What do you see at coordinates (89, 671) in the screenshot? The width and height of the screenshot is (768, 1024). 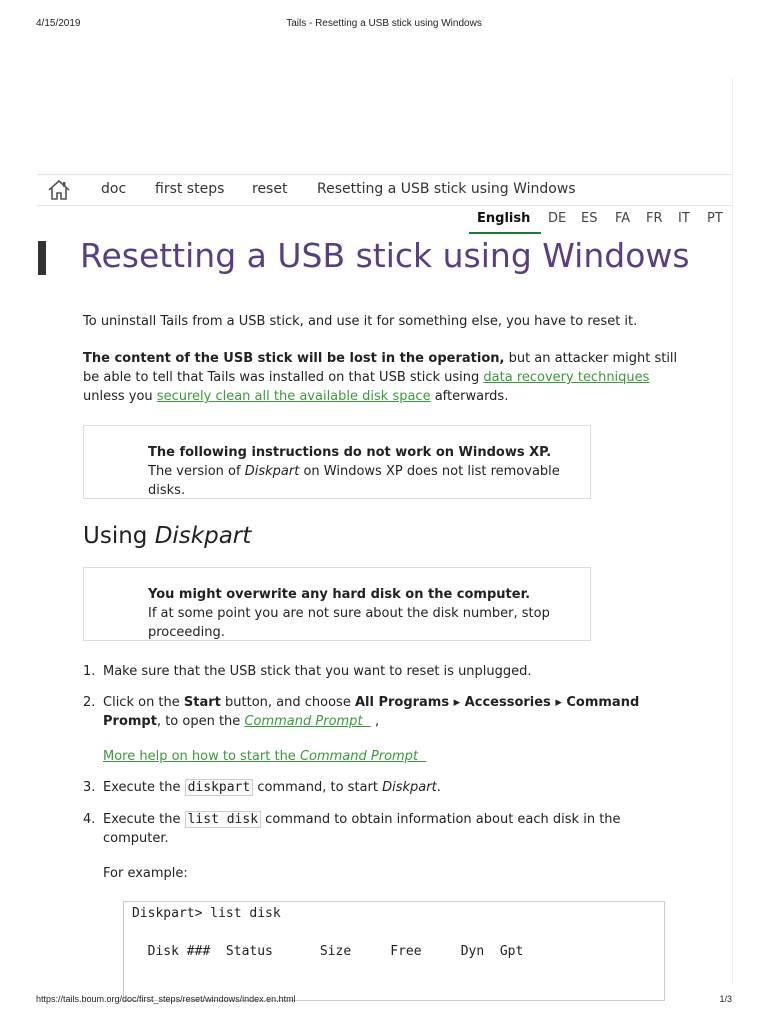 I see `step-1-num: 1.` at bounding box center [89, 671].